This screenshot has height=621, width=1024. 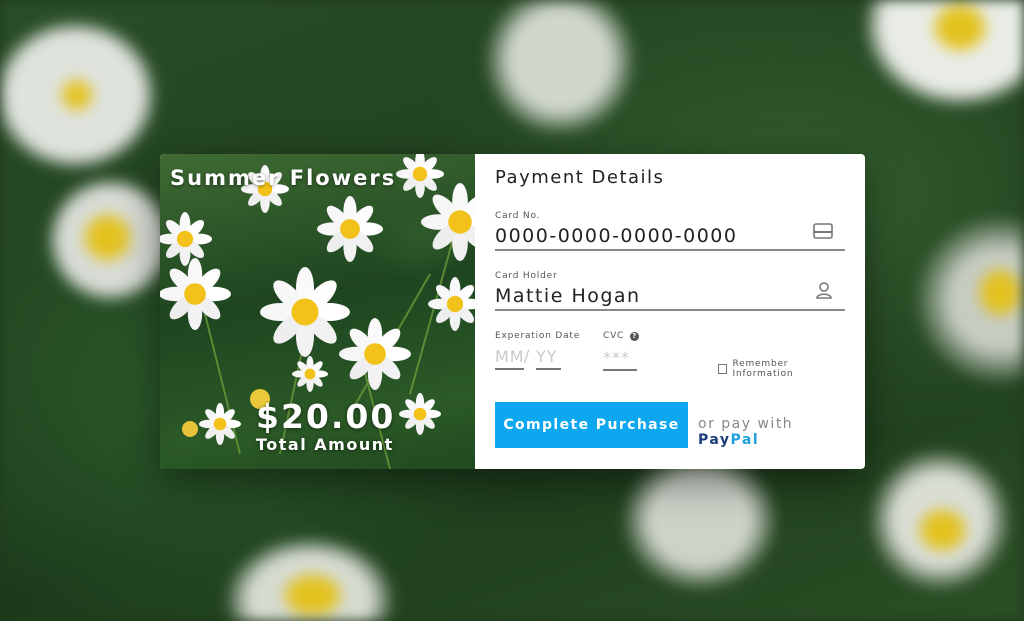 I want to click on total-price: $20.00, so click(x=326, y=416).